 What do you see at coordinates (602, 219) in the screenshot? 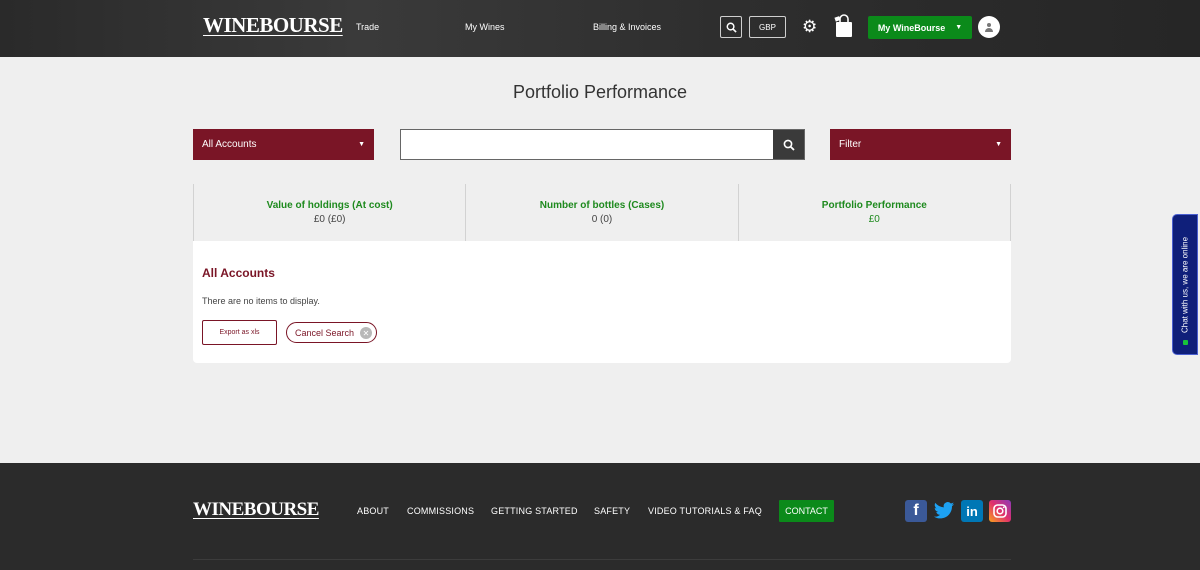
I see `stat-value: 0 (0)` at bounding box center [602, 219].